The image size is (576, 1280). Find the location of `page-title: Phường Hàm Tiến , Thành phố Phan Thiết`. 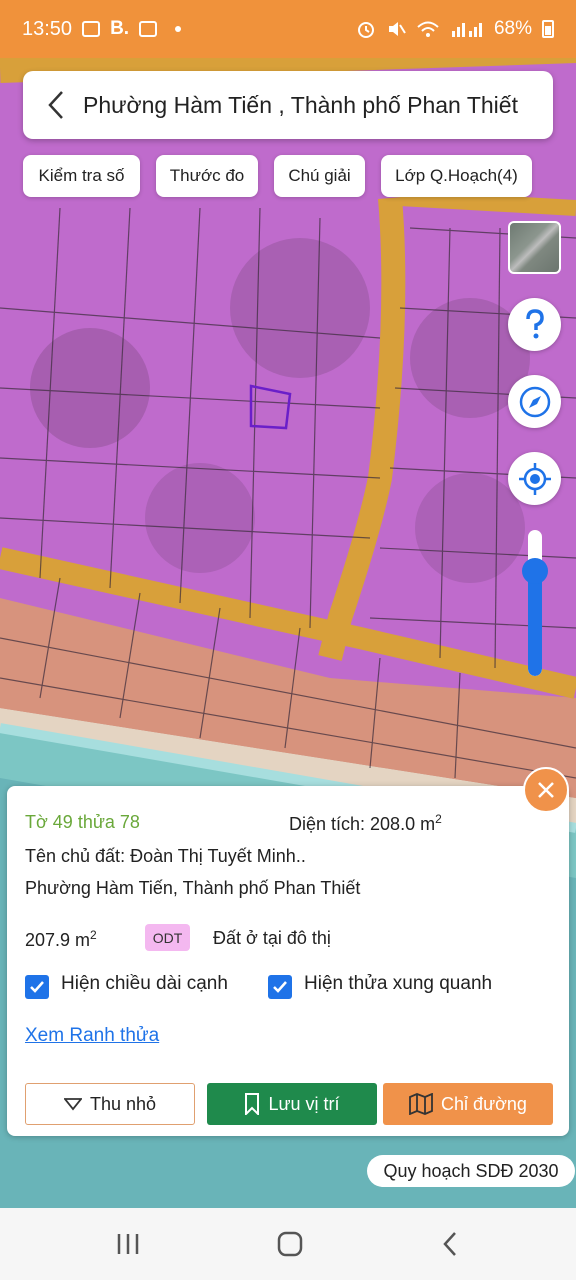

page-title: Phường Hàm Tiến , Thành phố Phan Thiết is located at coordinates (300, 104).